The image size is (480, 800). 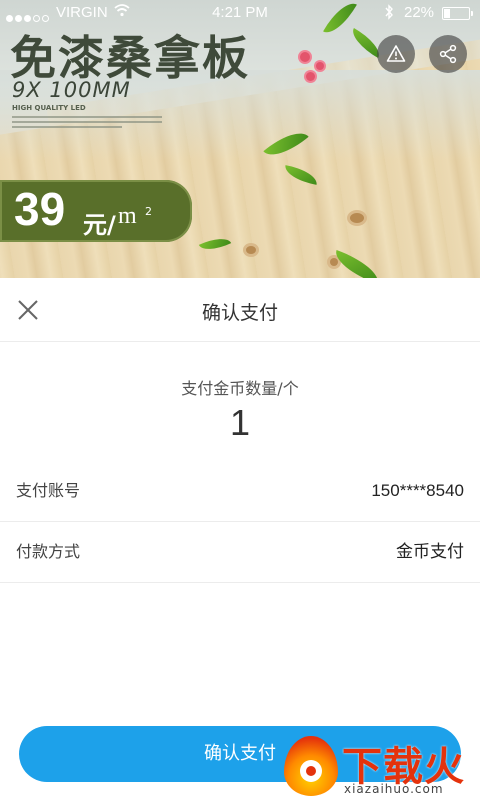 I want to click on price-area-unit: m, so click(x=127, y=216).